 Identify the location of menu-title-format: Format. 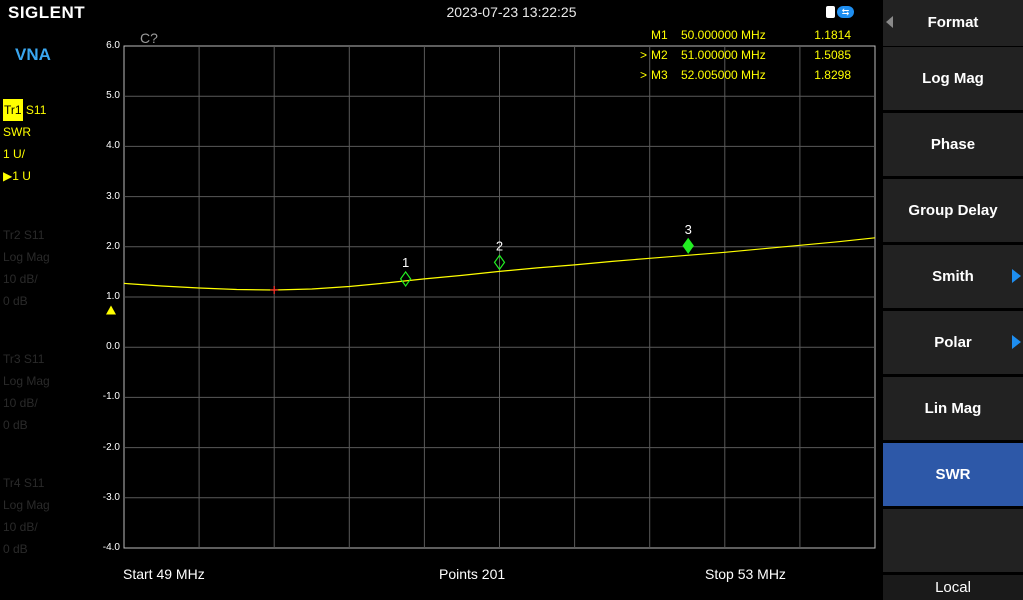
(953, 23).